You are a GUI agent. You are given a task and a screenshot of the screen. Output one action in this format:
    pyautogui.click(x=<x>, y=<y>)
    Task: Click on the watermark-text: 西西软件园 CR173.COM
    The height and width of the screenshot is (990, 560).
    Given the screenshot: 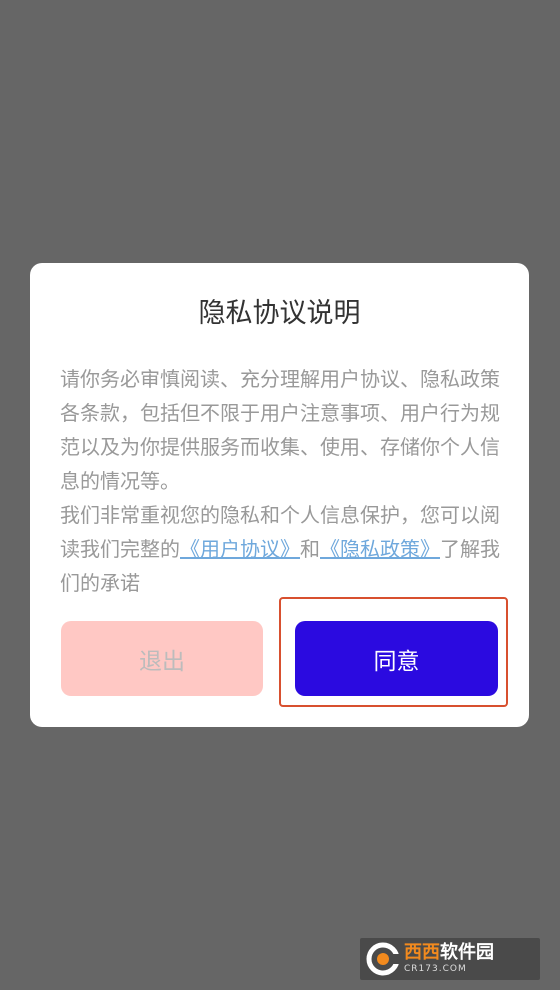 What is the action you would take?
    pyautogui.click(x=449, y=959)
    